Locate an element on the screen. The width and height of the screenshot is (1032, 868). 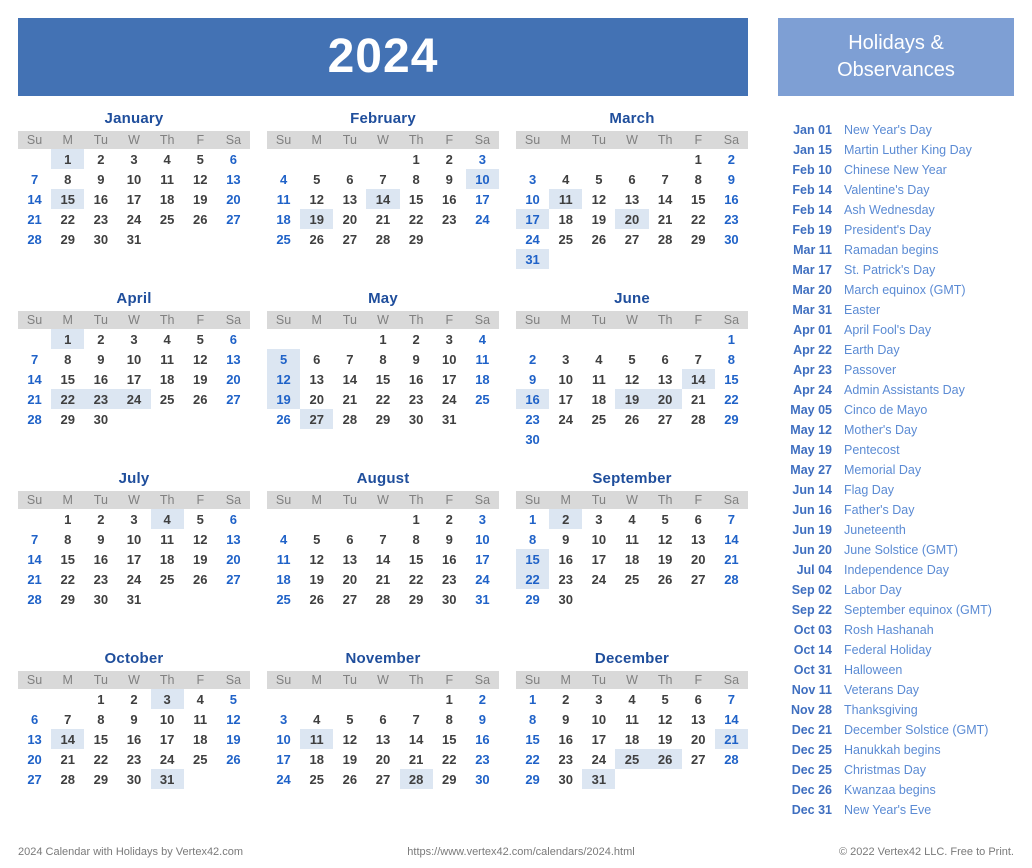
day-cell: 11 is located at coordinates (167, 539).